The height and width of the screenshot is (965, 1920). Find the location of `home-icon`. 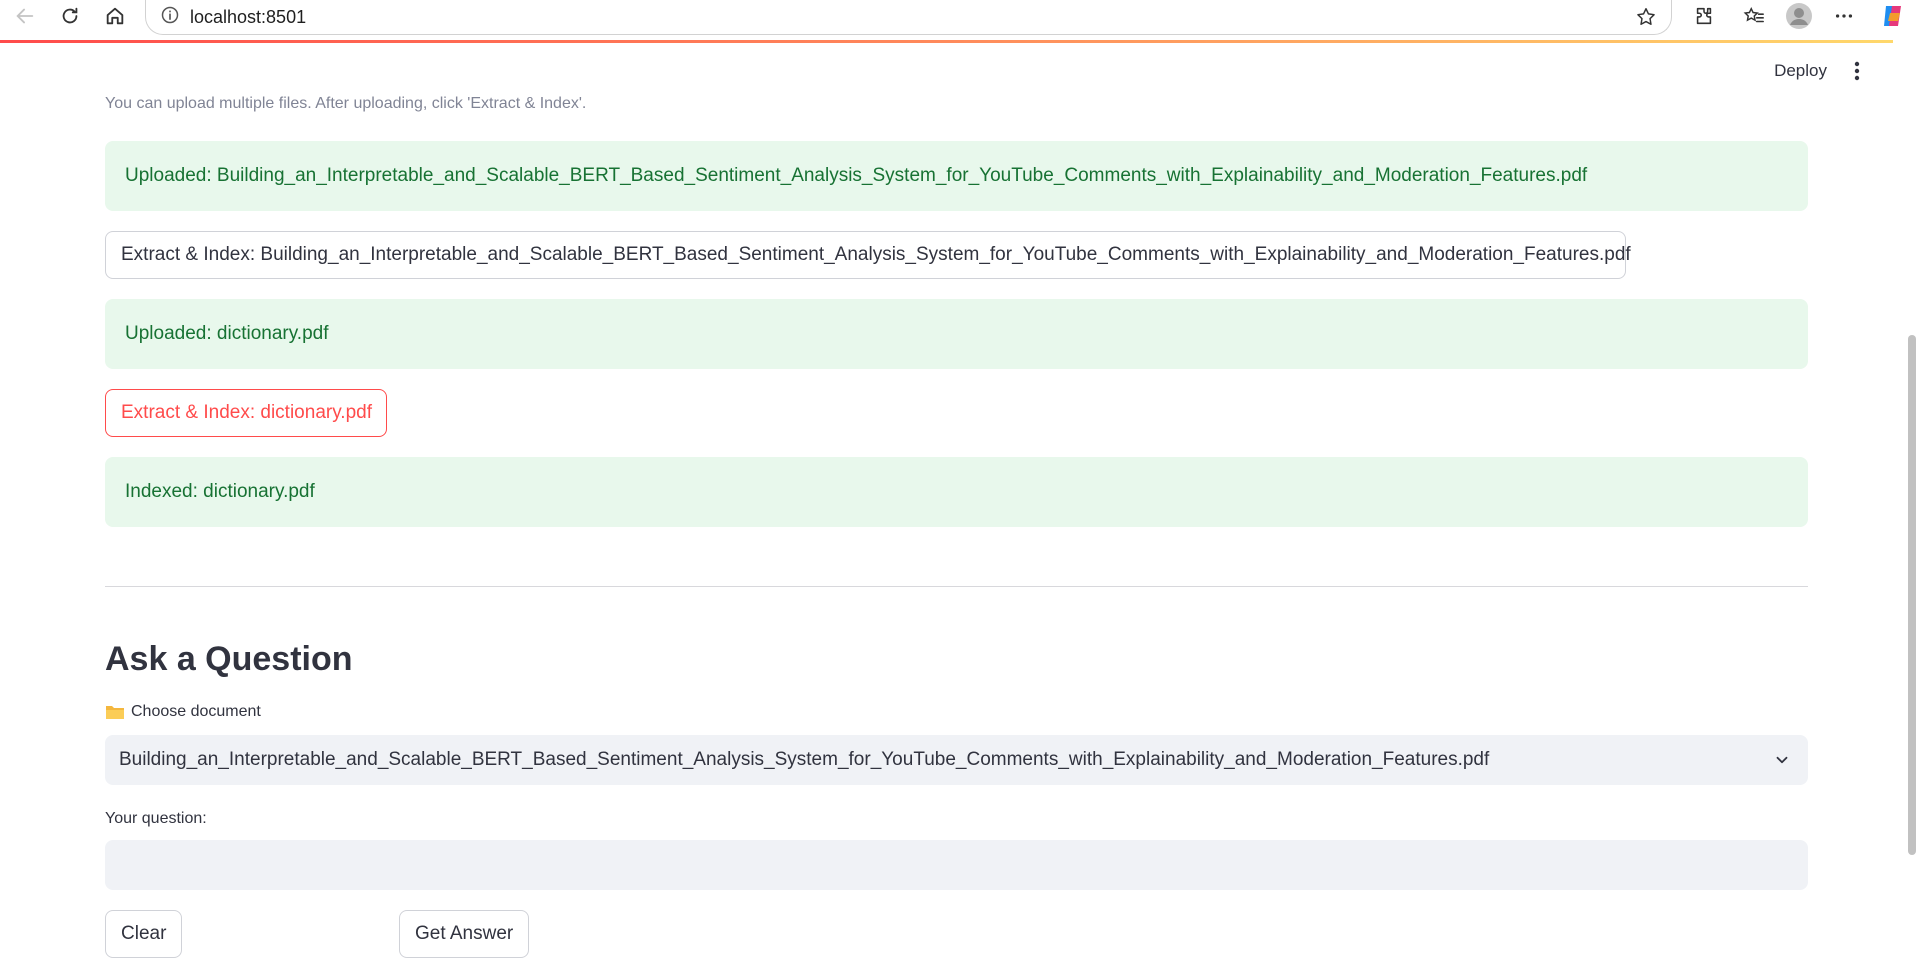

home-icon is located at coordinates (115, 16).